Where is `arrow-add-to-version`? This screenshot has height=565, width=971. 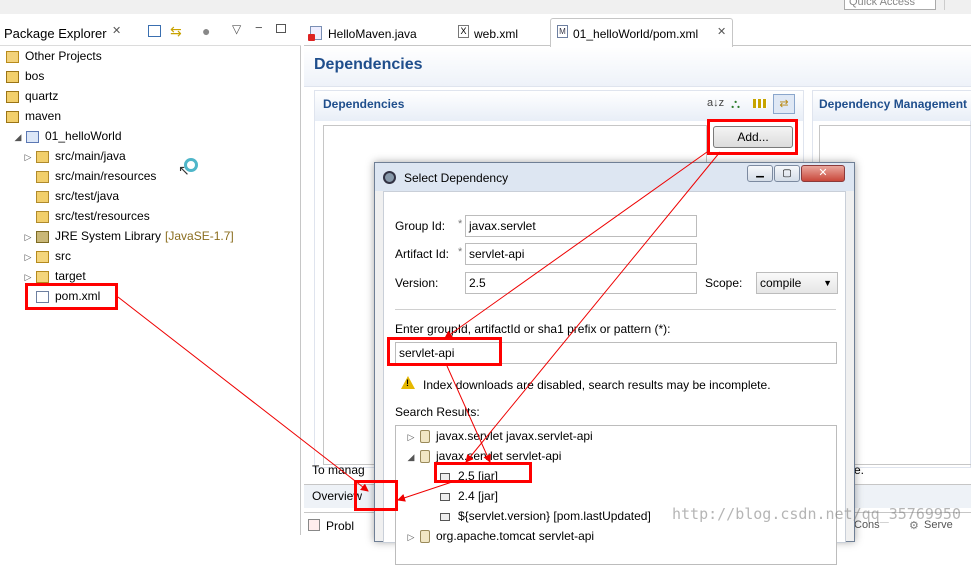
arrow-add-to-version is located at coordinates (593, 307).